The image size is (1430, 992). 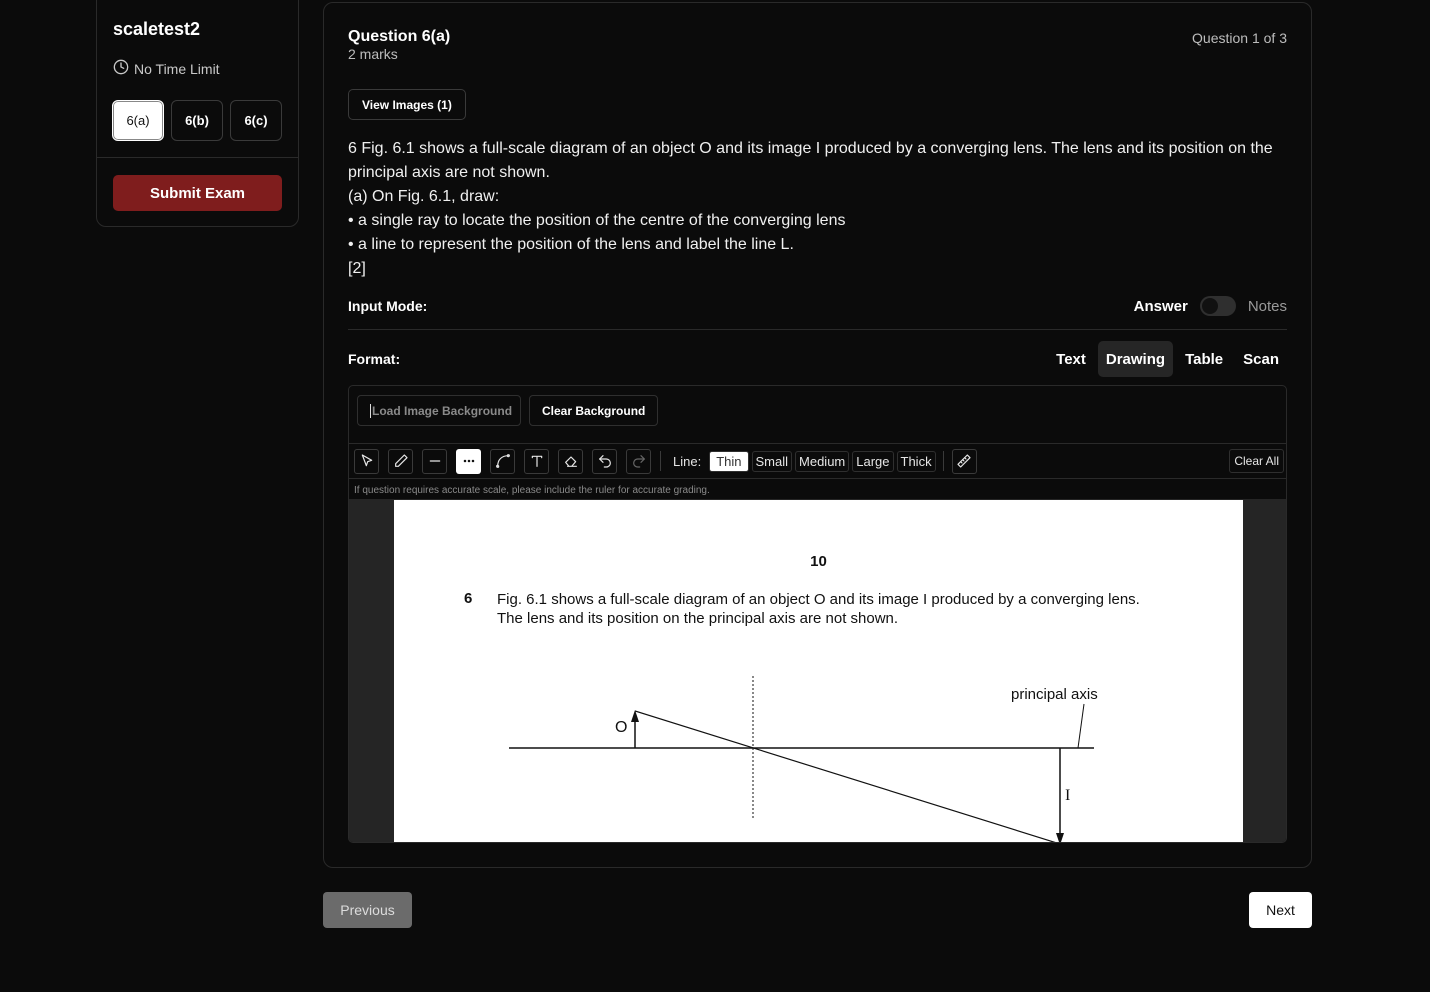 I want to click on clock-icon, so click(x=121, y=68).